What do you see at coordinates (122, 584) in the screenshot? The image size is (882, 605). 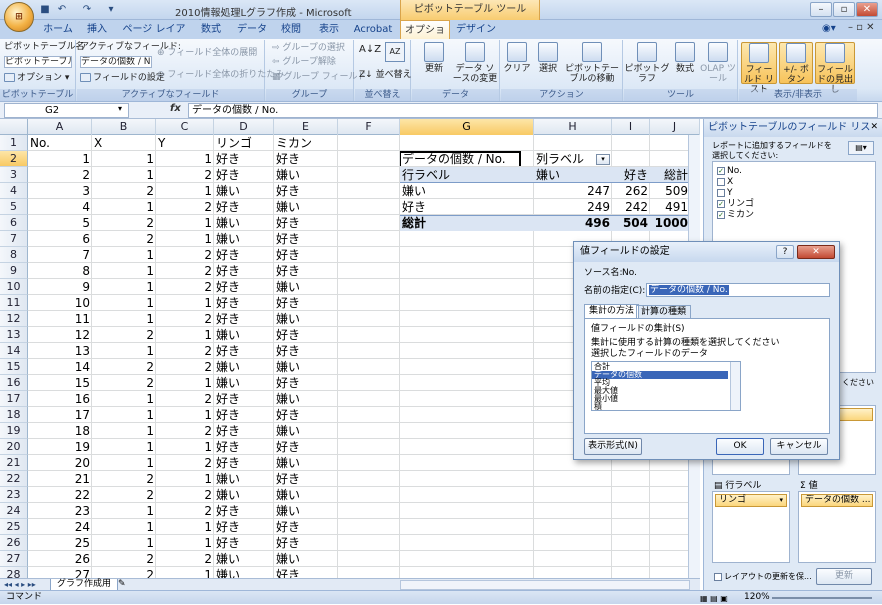 I see `new-sheet-icon: ✎` at bounding box center [122, 584].